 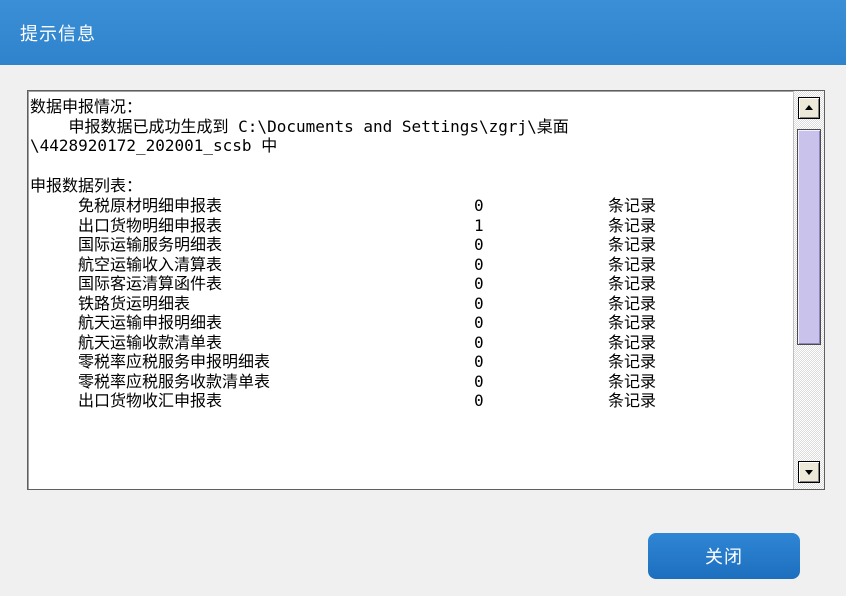 What do you see at coordinates (410, 245) in the screenshot?
I see `record-row: 国际运输服务明细表 0 条记录` at bounding box center [410, 245].